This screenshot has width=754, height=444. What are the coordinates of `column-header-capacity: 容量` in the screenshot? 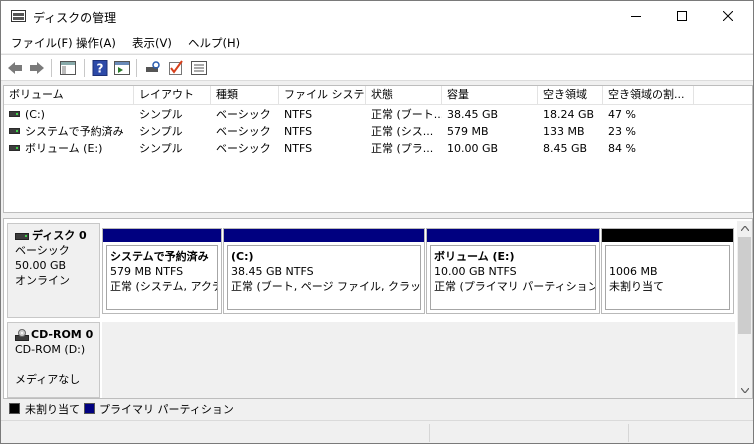 It's located at (490, 95).